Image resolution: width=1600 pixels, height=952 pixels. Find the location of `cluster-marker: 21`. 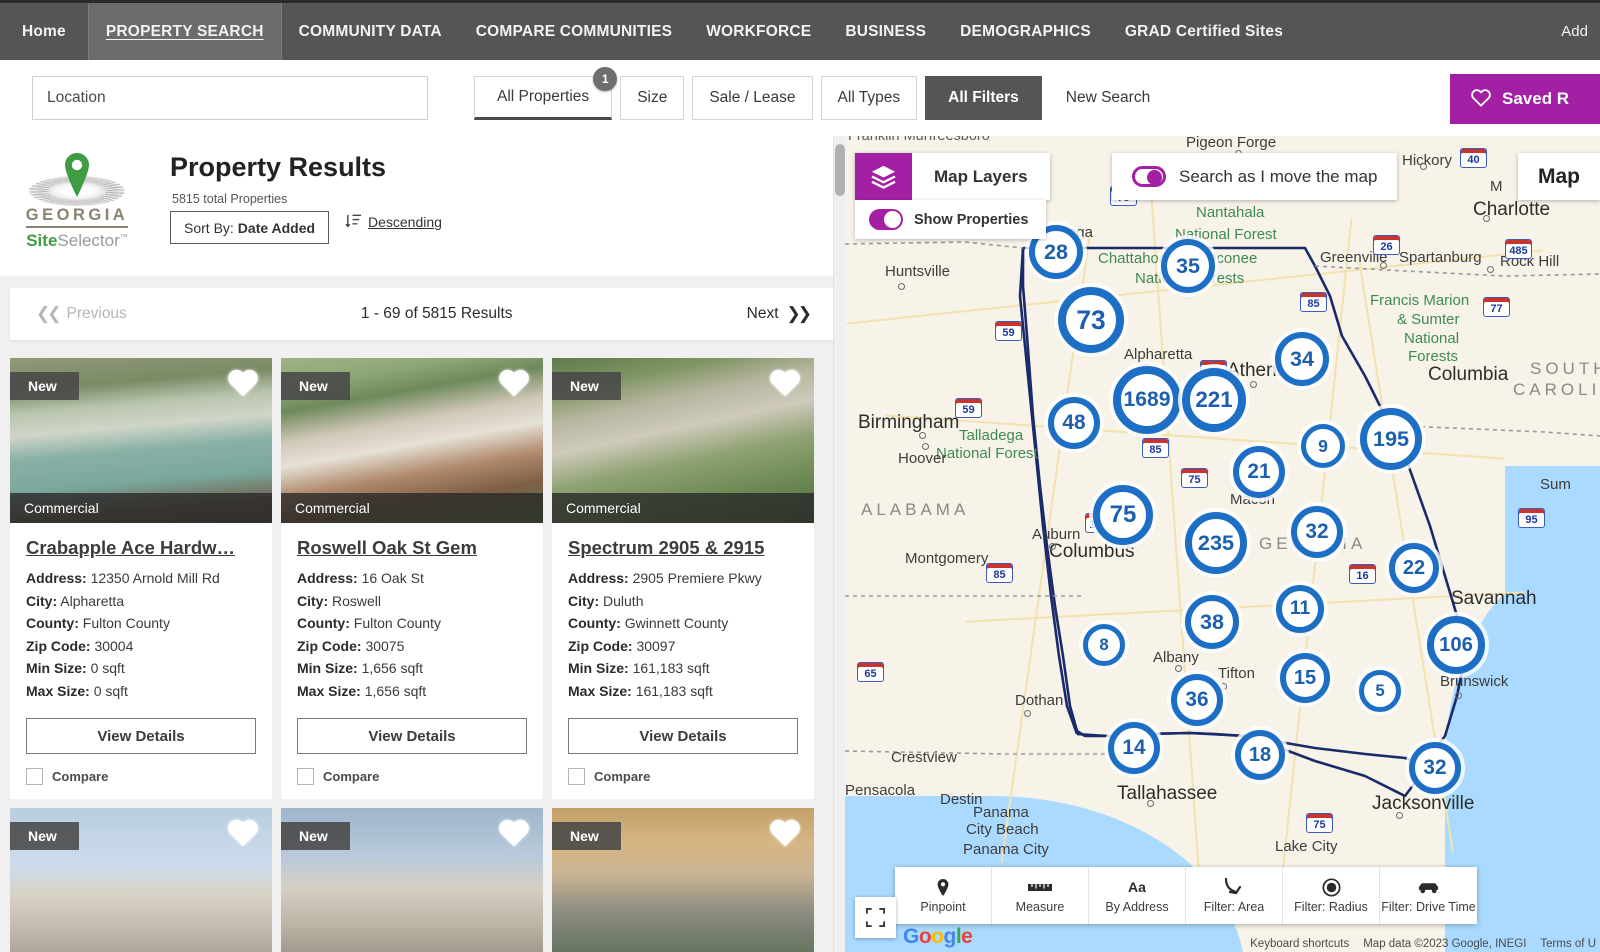

cluster-marker: 21 is located at coordinates (1259, 472).